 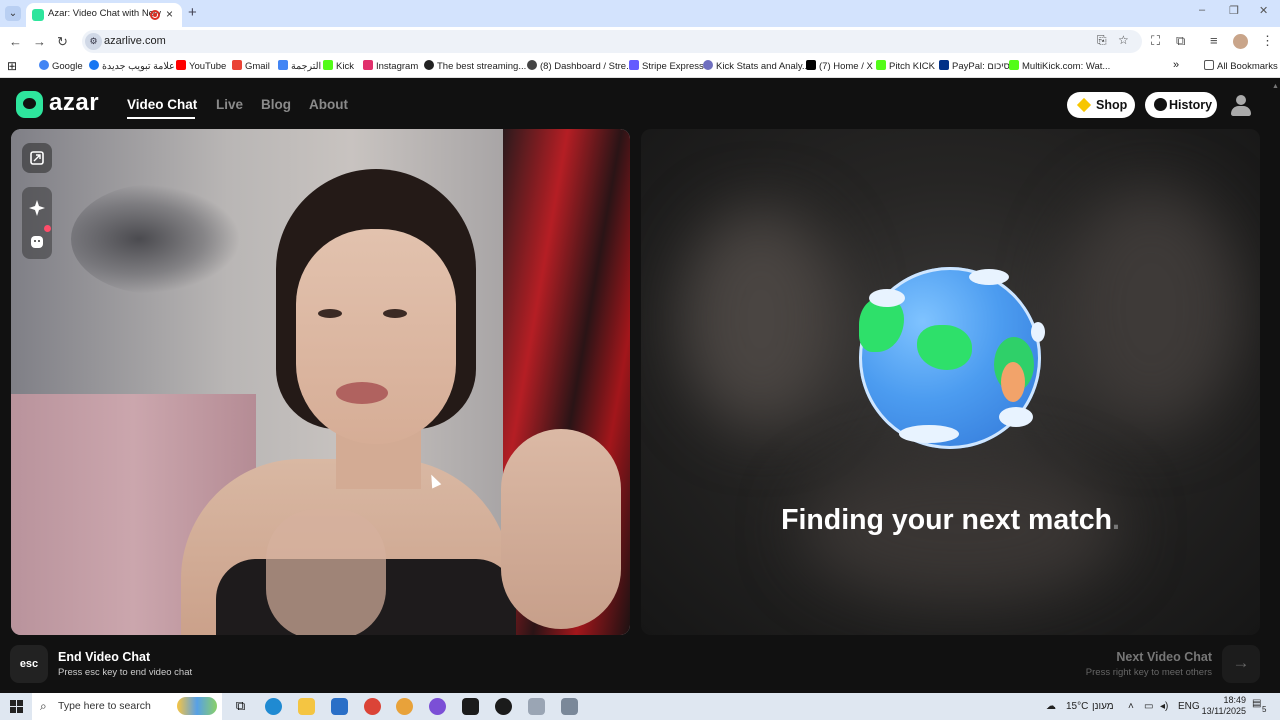 I want to click on all-bookmarks-folder: All Bookmarks, so click(x=1241, y=66).